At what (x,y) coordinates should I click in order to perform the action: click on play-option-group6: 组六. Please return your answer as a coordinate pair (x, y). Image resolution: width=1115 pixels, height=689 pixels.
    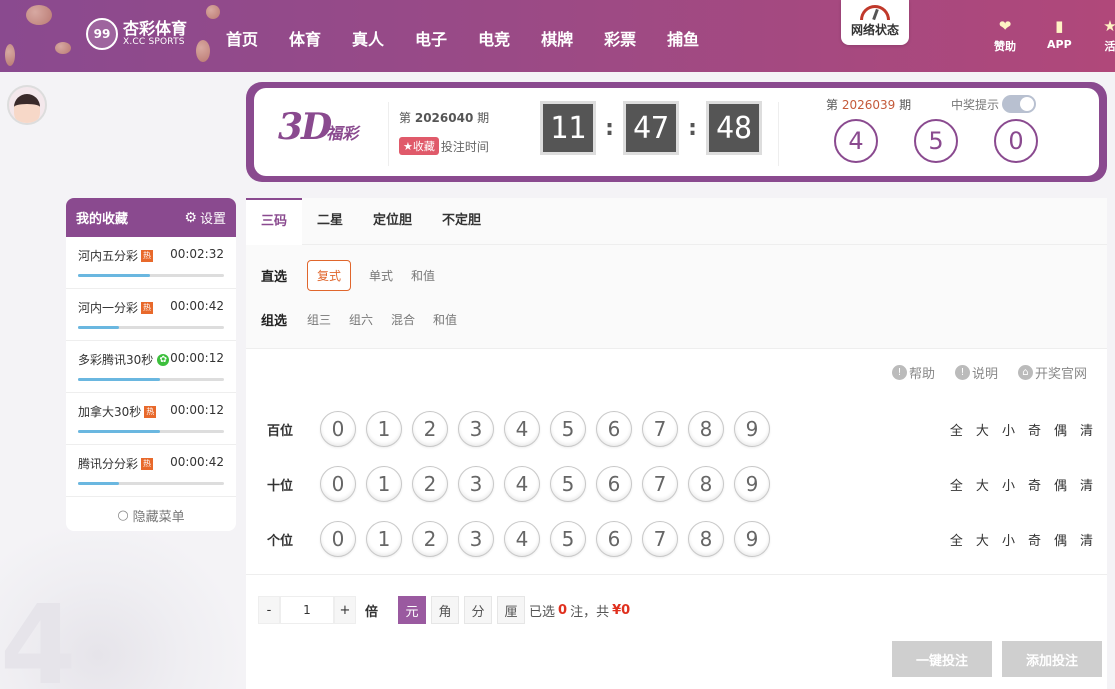
    Looking at the image, I should click on (361, 319).